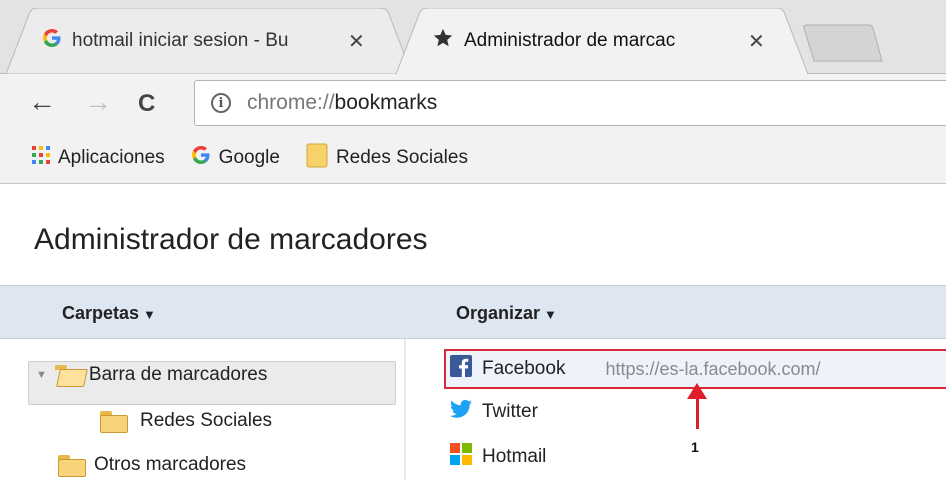 This screenshot has width=946, height=480. Describe the element at coordinates (461, 457) in the screenshot. I see `windows-icon` at that location.